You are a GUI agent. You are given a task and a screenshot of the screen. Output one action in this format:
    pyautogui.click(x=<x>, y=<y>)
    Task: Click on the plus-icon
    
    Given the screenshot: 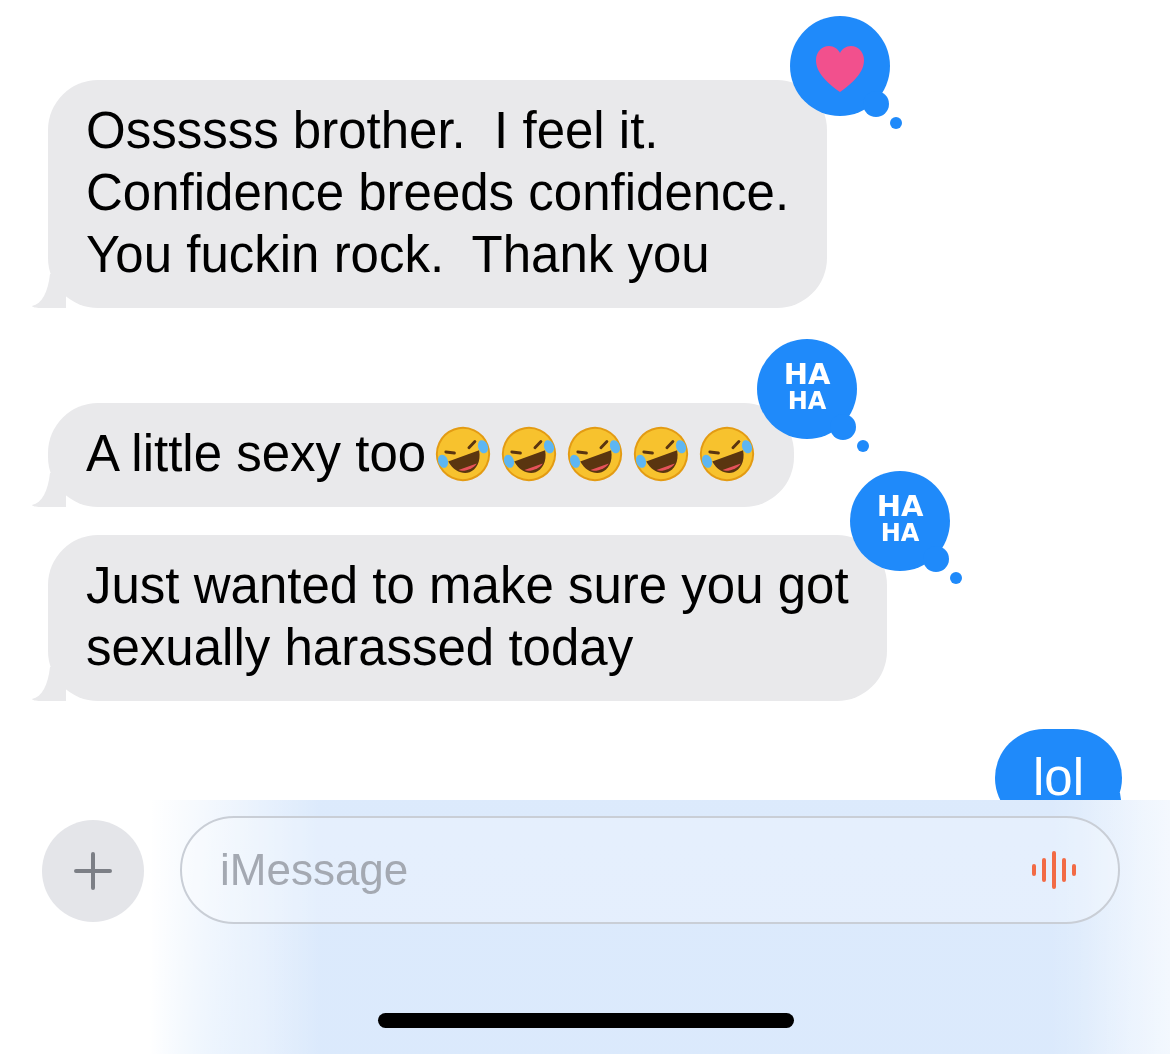 What is the action you would take?
    pyautogui.click(x=93, y=871)
    